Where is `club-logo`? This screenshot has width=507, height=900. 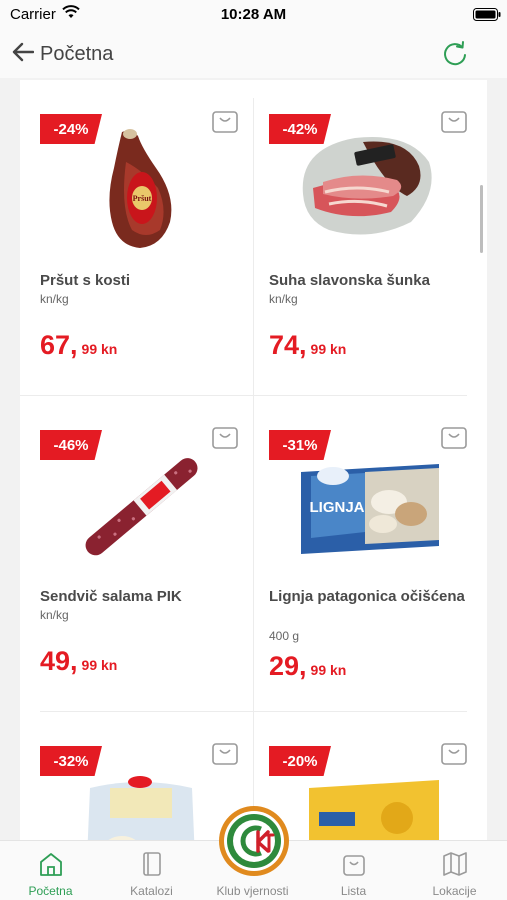 club-logo is located at coordinates (254, 841).